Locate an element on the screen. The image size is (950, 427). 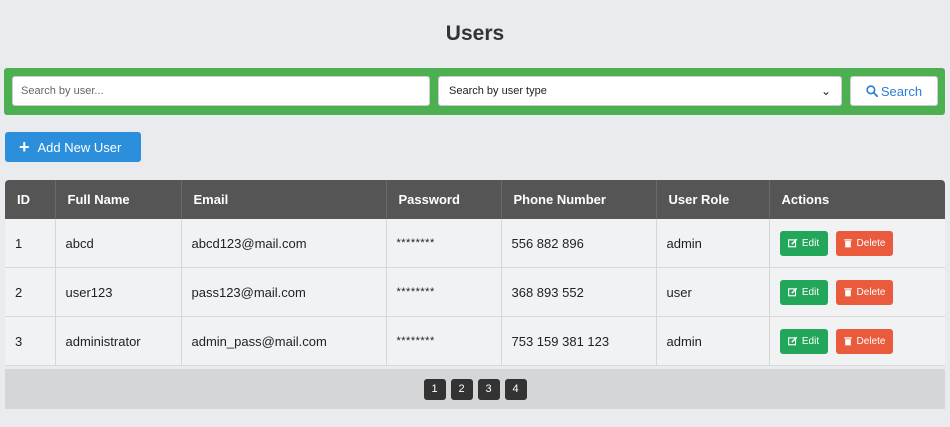
column-header: Full Name is located at coordinates (118, 199).